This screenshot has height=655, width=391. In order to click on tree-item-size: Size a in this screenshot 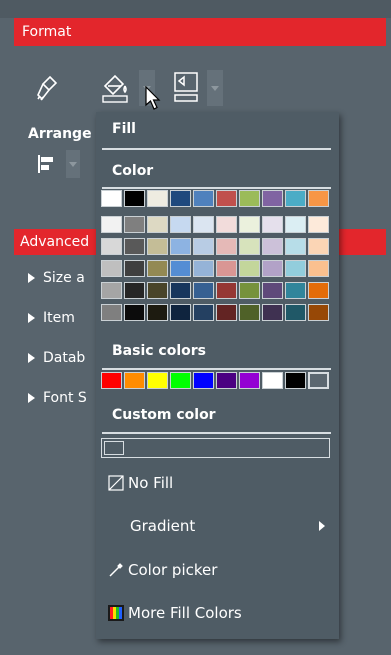, I will do `click(56, 278)`.